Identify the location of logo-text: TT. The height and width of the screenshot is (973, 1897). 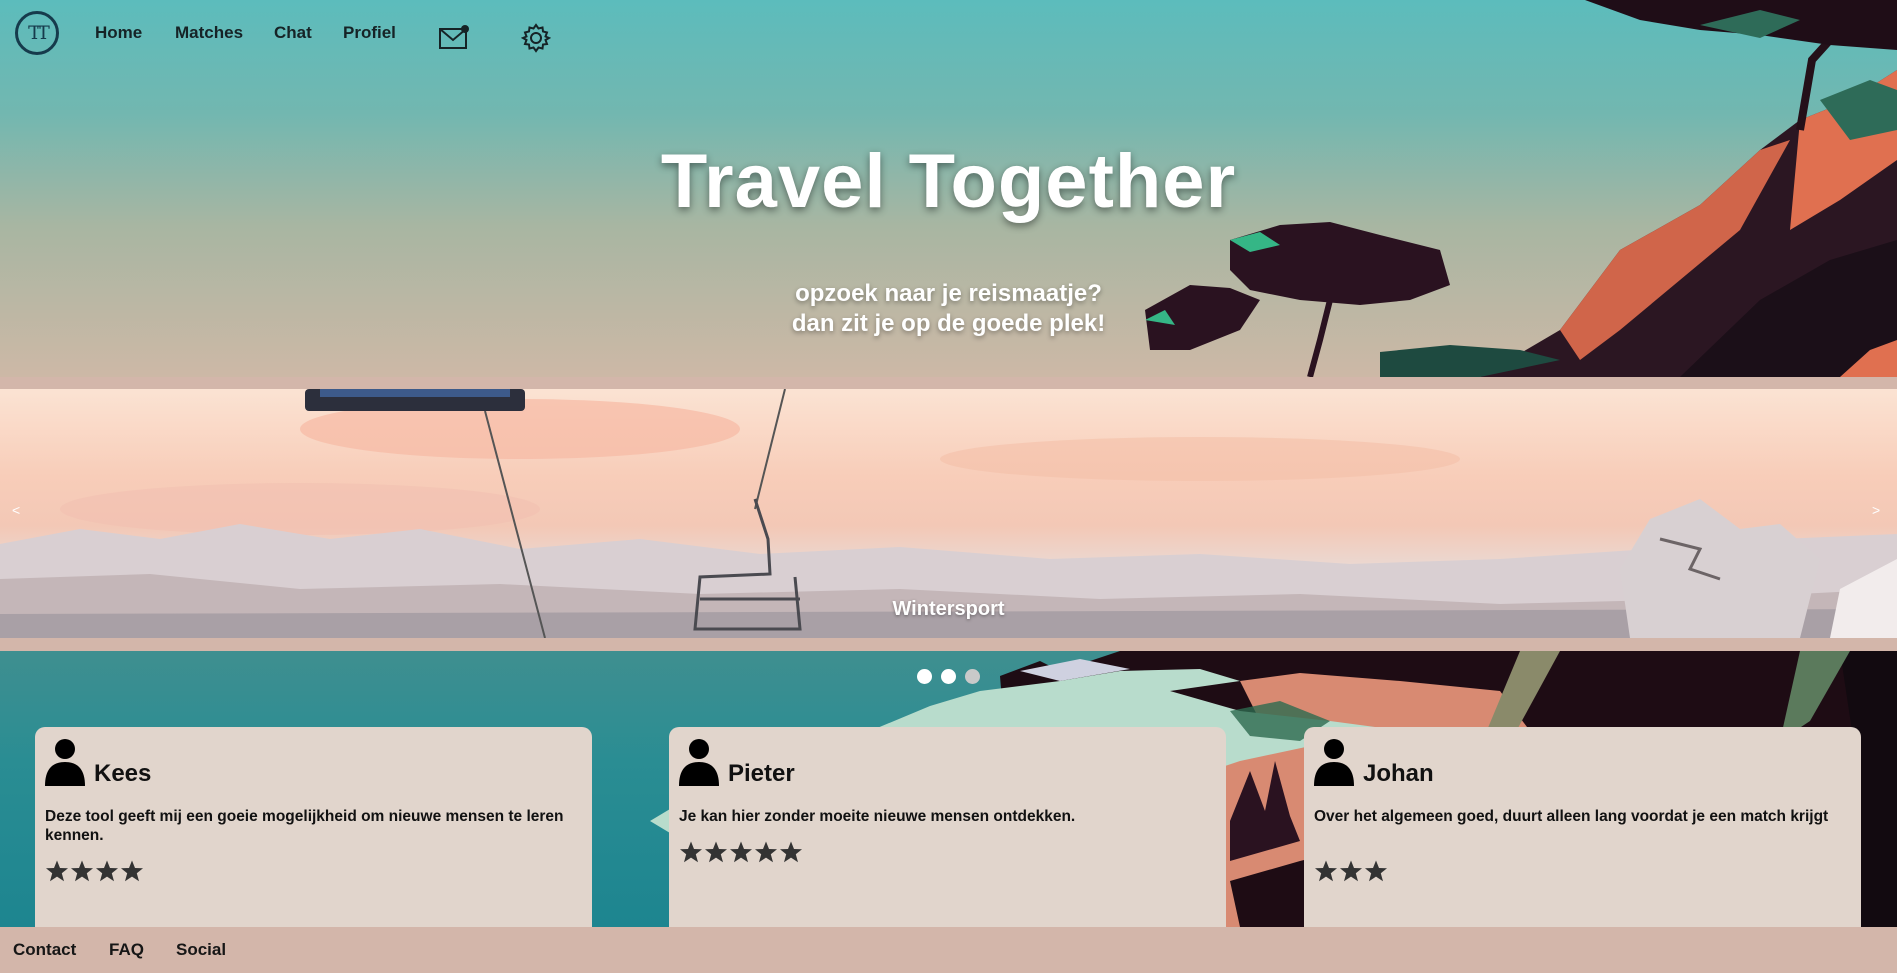
(39, 33).